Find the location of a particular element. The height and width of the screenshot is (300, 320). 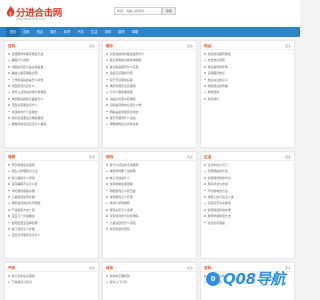

list-item-text: 跑步的正确姿势 is located at coordinates (119, 276).